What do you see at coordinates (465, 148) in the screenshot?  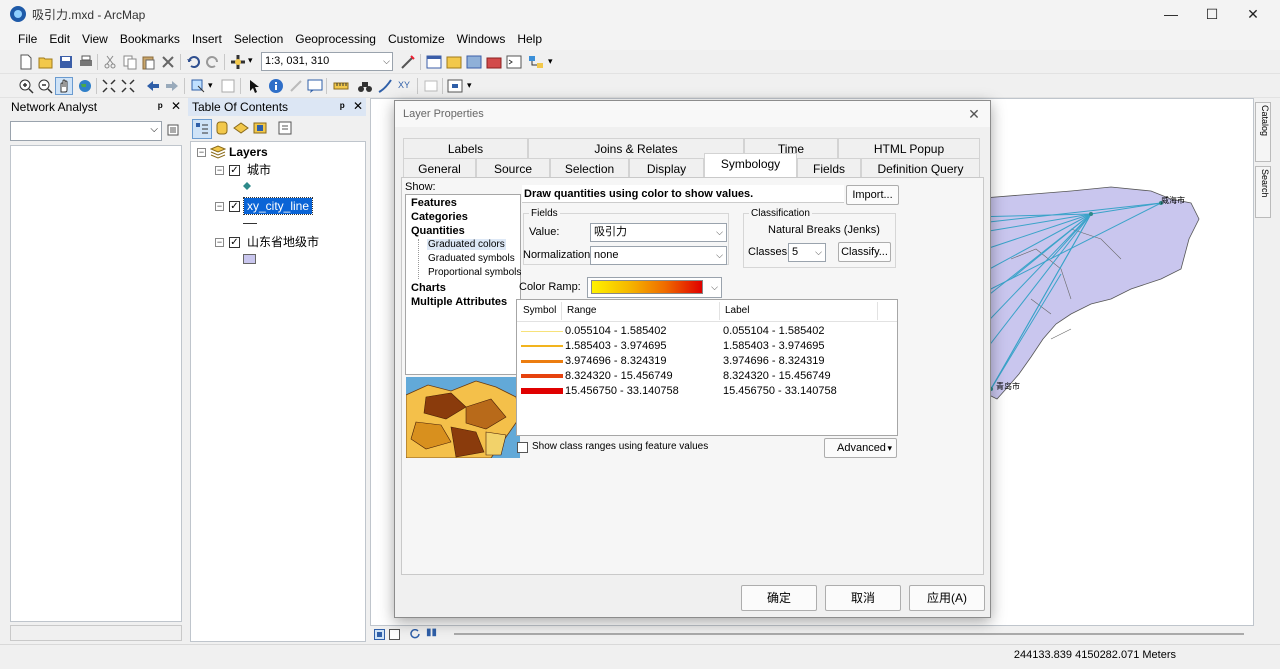 I see `tab-labels: Labels` at bounding box center [465, 148].